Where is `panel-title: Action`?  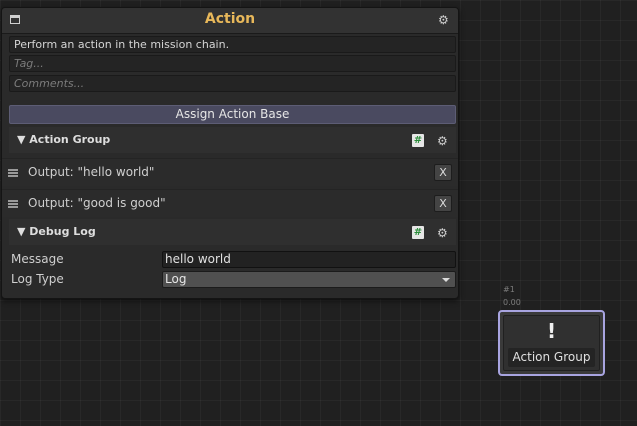
panel-title: Action is located at coordinates (230, 19).